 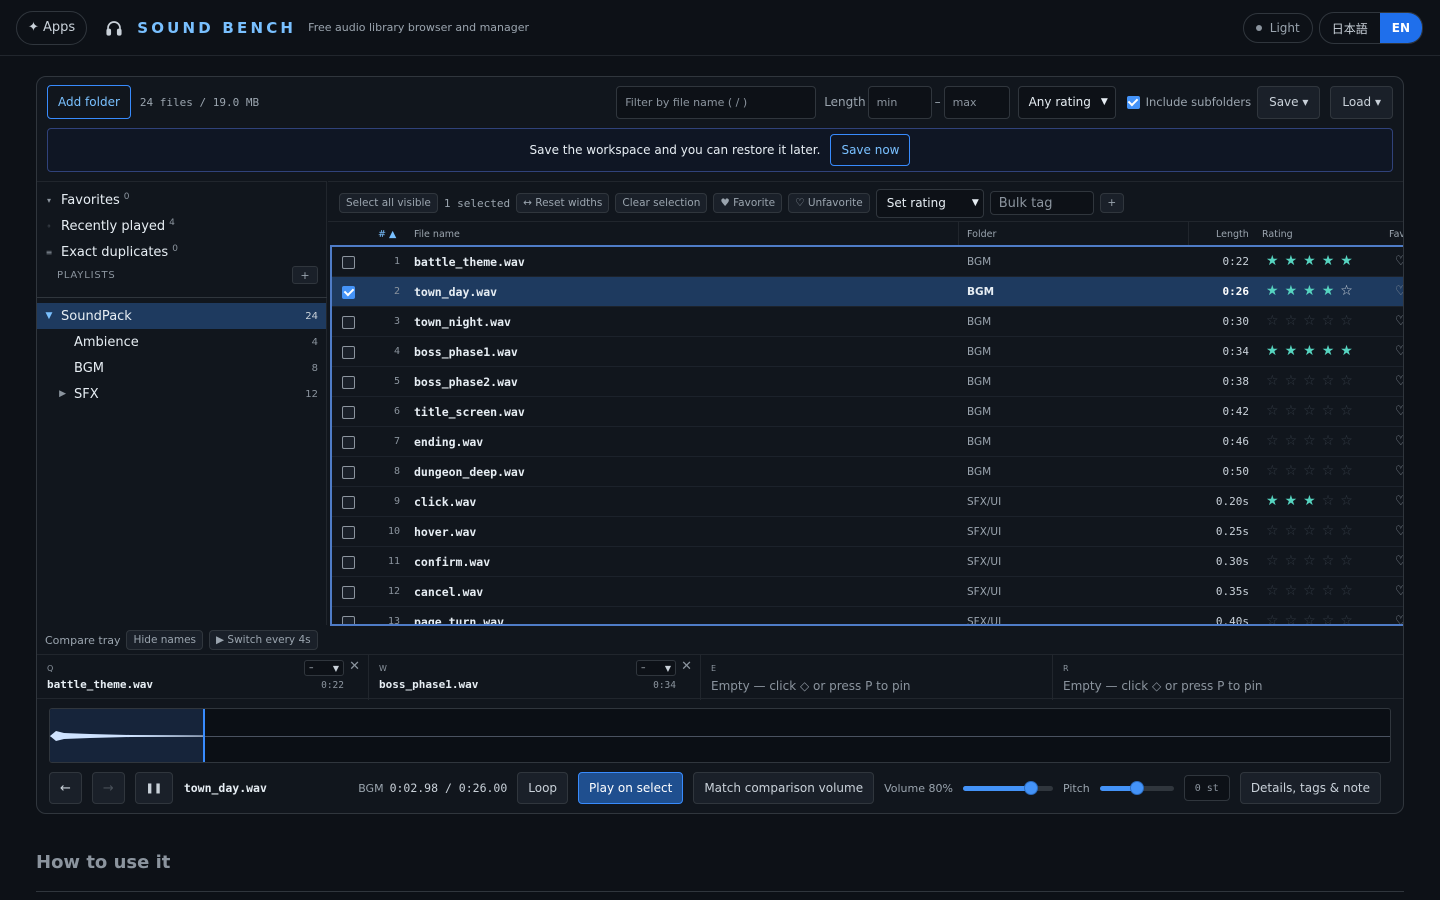 I want to click on length-min-input: min, so click(x=899, y=102).